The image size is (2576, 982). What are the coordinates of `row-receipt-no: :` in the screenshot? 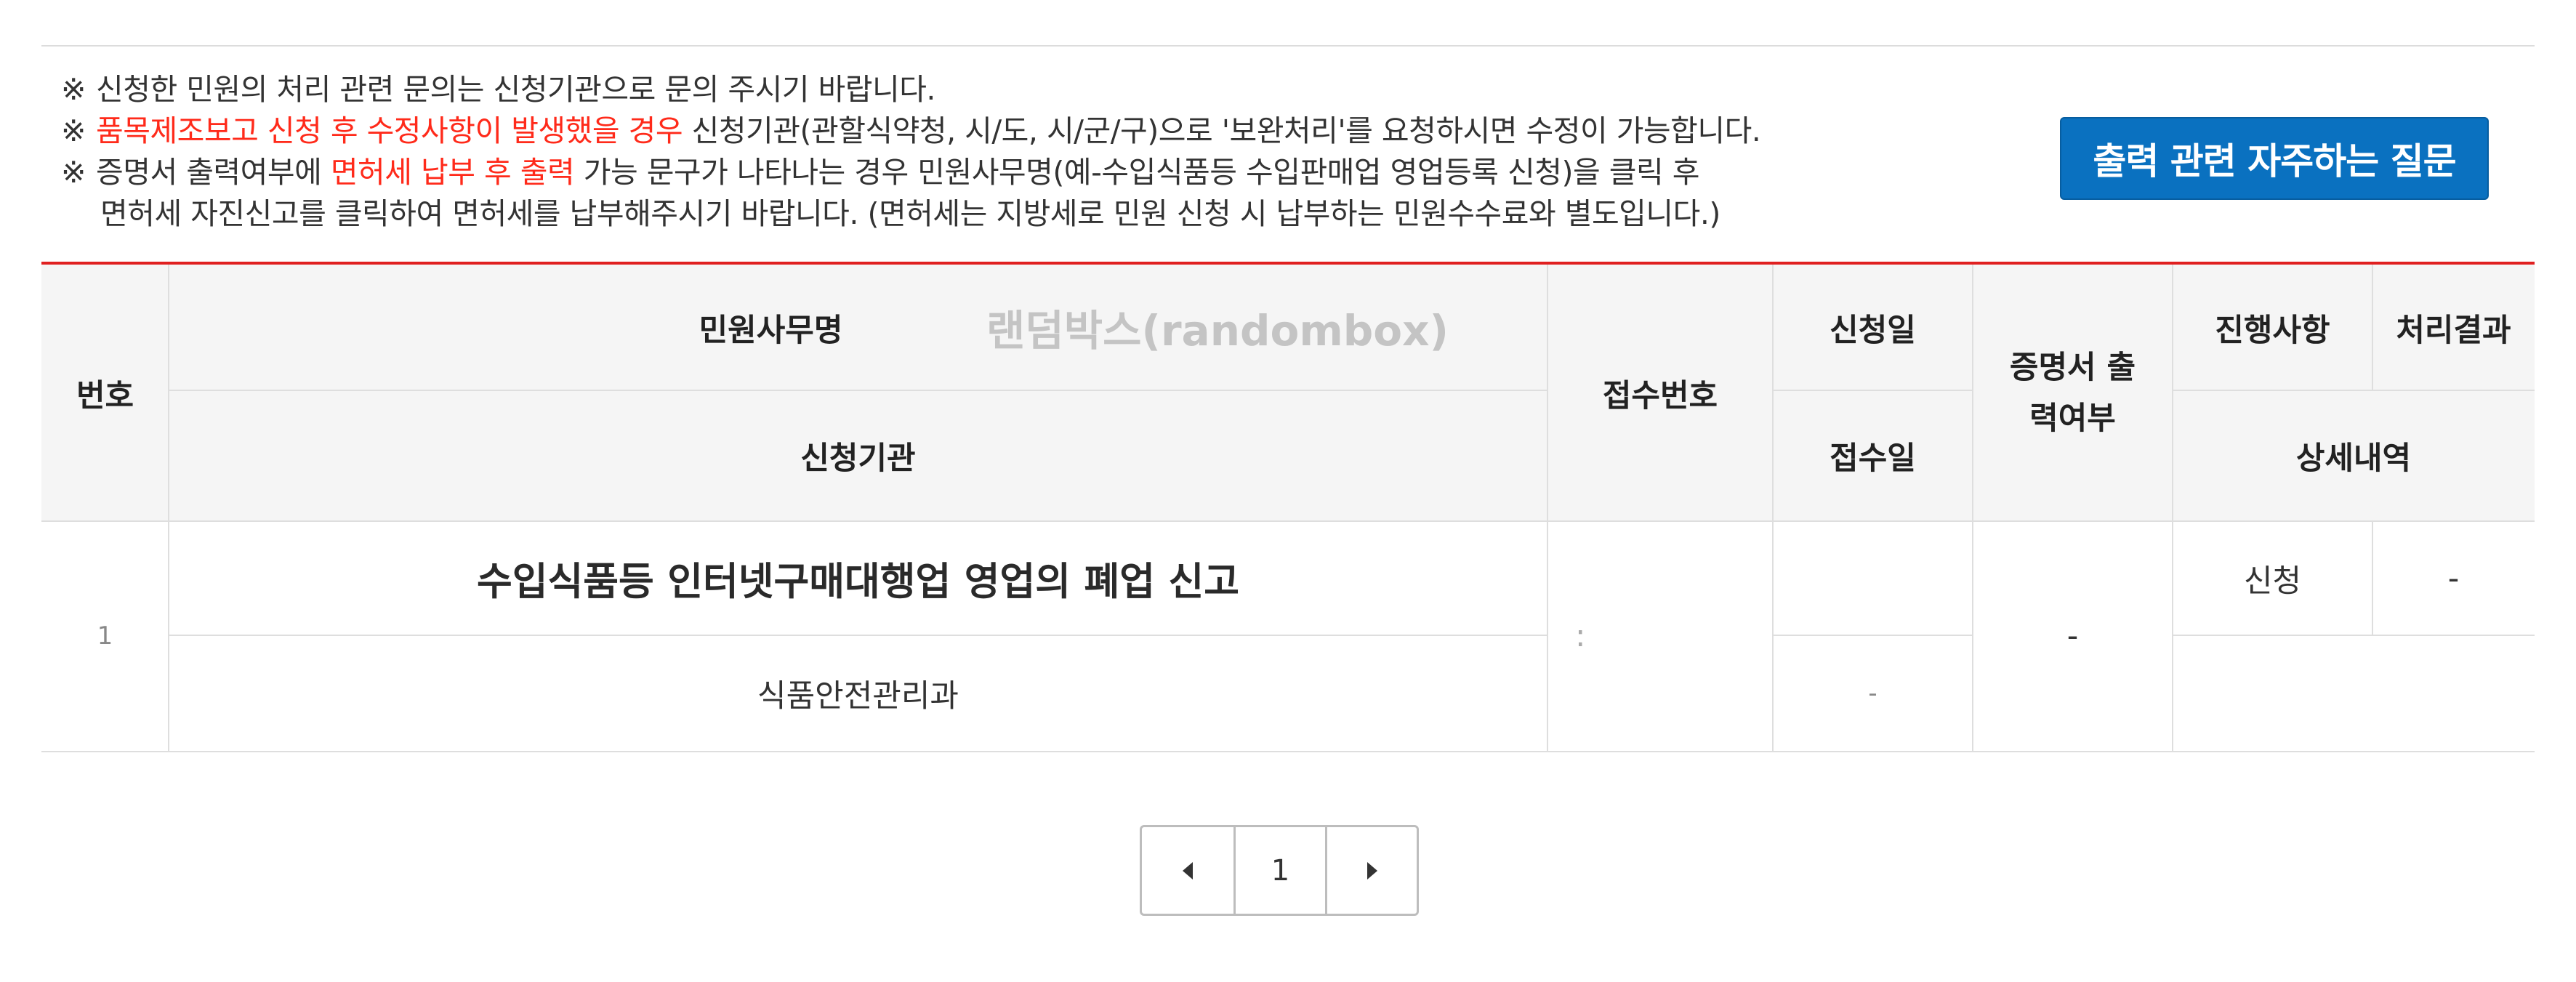 It's located at (1580, 636).